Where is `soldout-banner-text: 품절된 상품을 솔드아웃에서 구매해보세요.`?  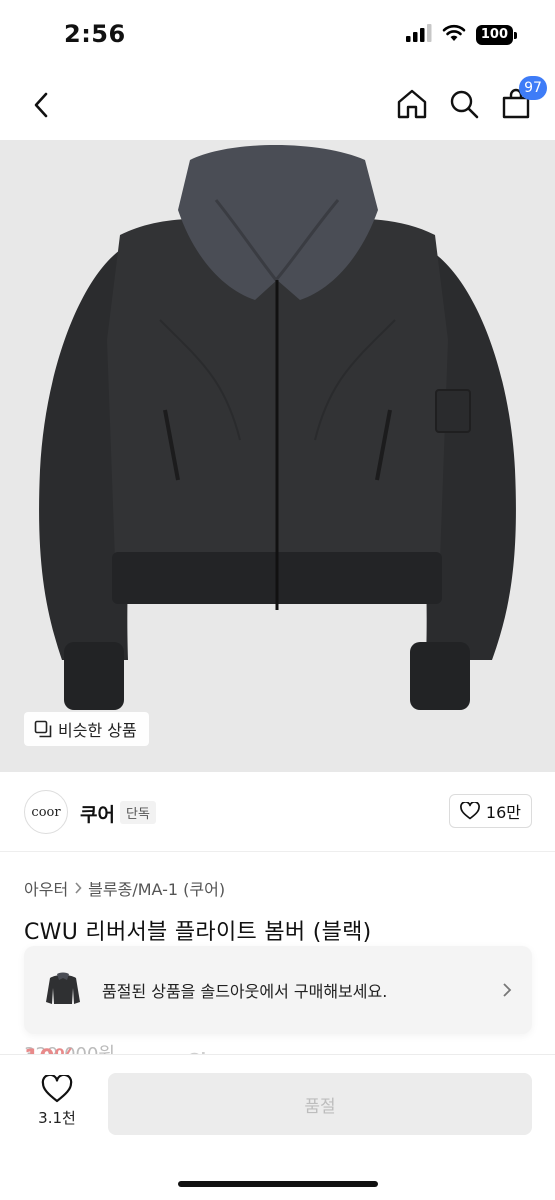 soldout-banner-text: 품절된 상품을 솔드아웃에서 구매해보세요. is located at coordinates (245, 991).